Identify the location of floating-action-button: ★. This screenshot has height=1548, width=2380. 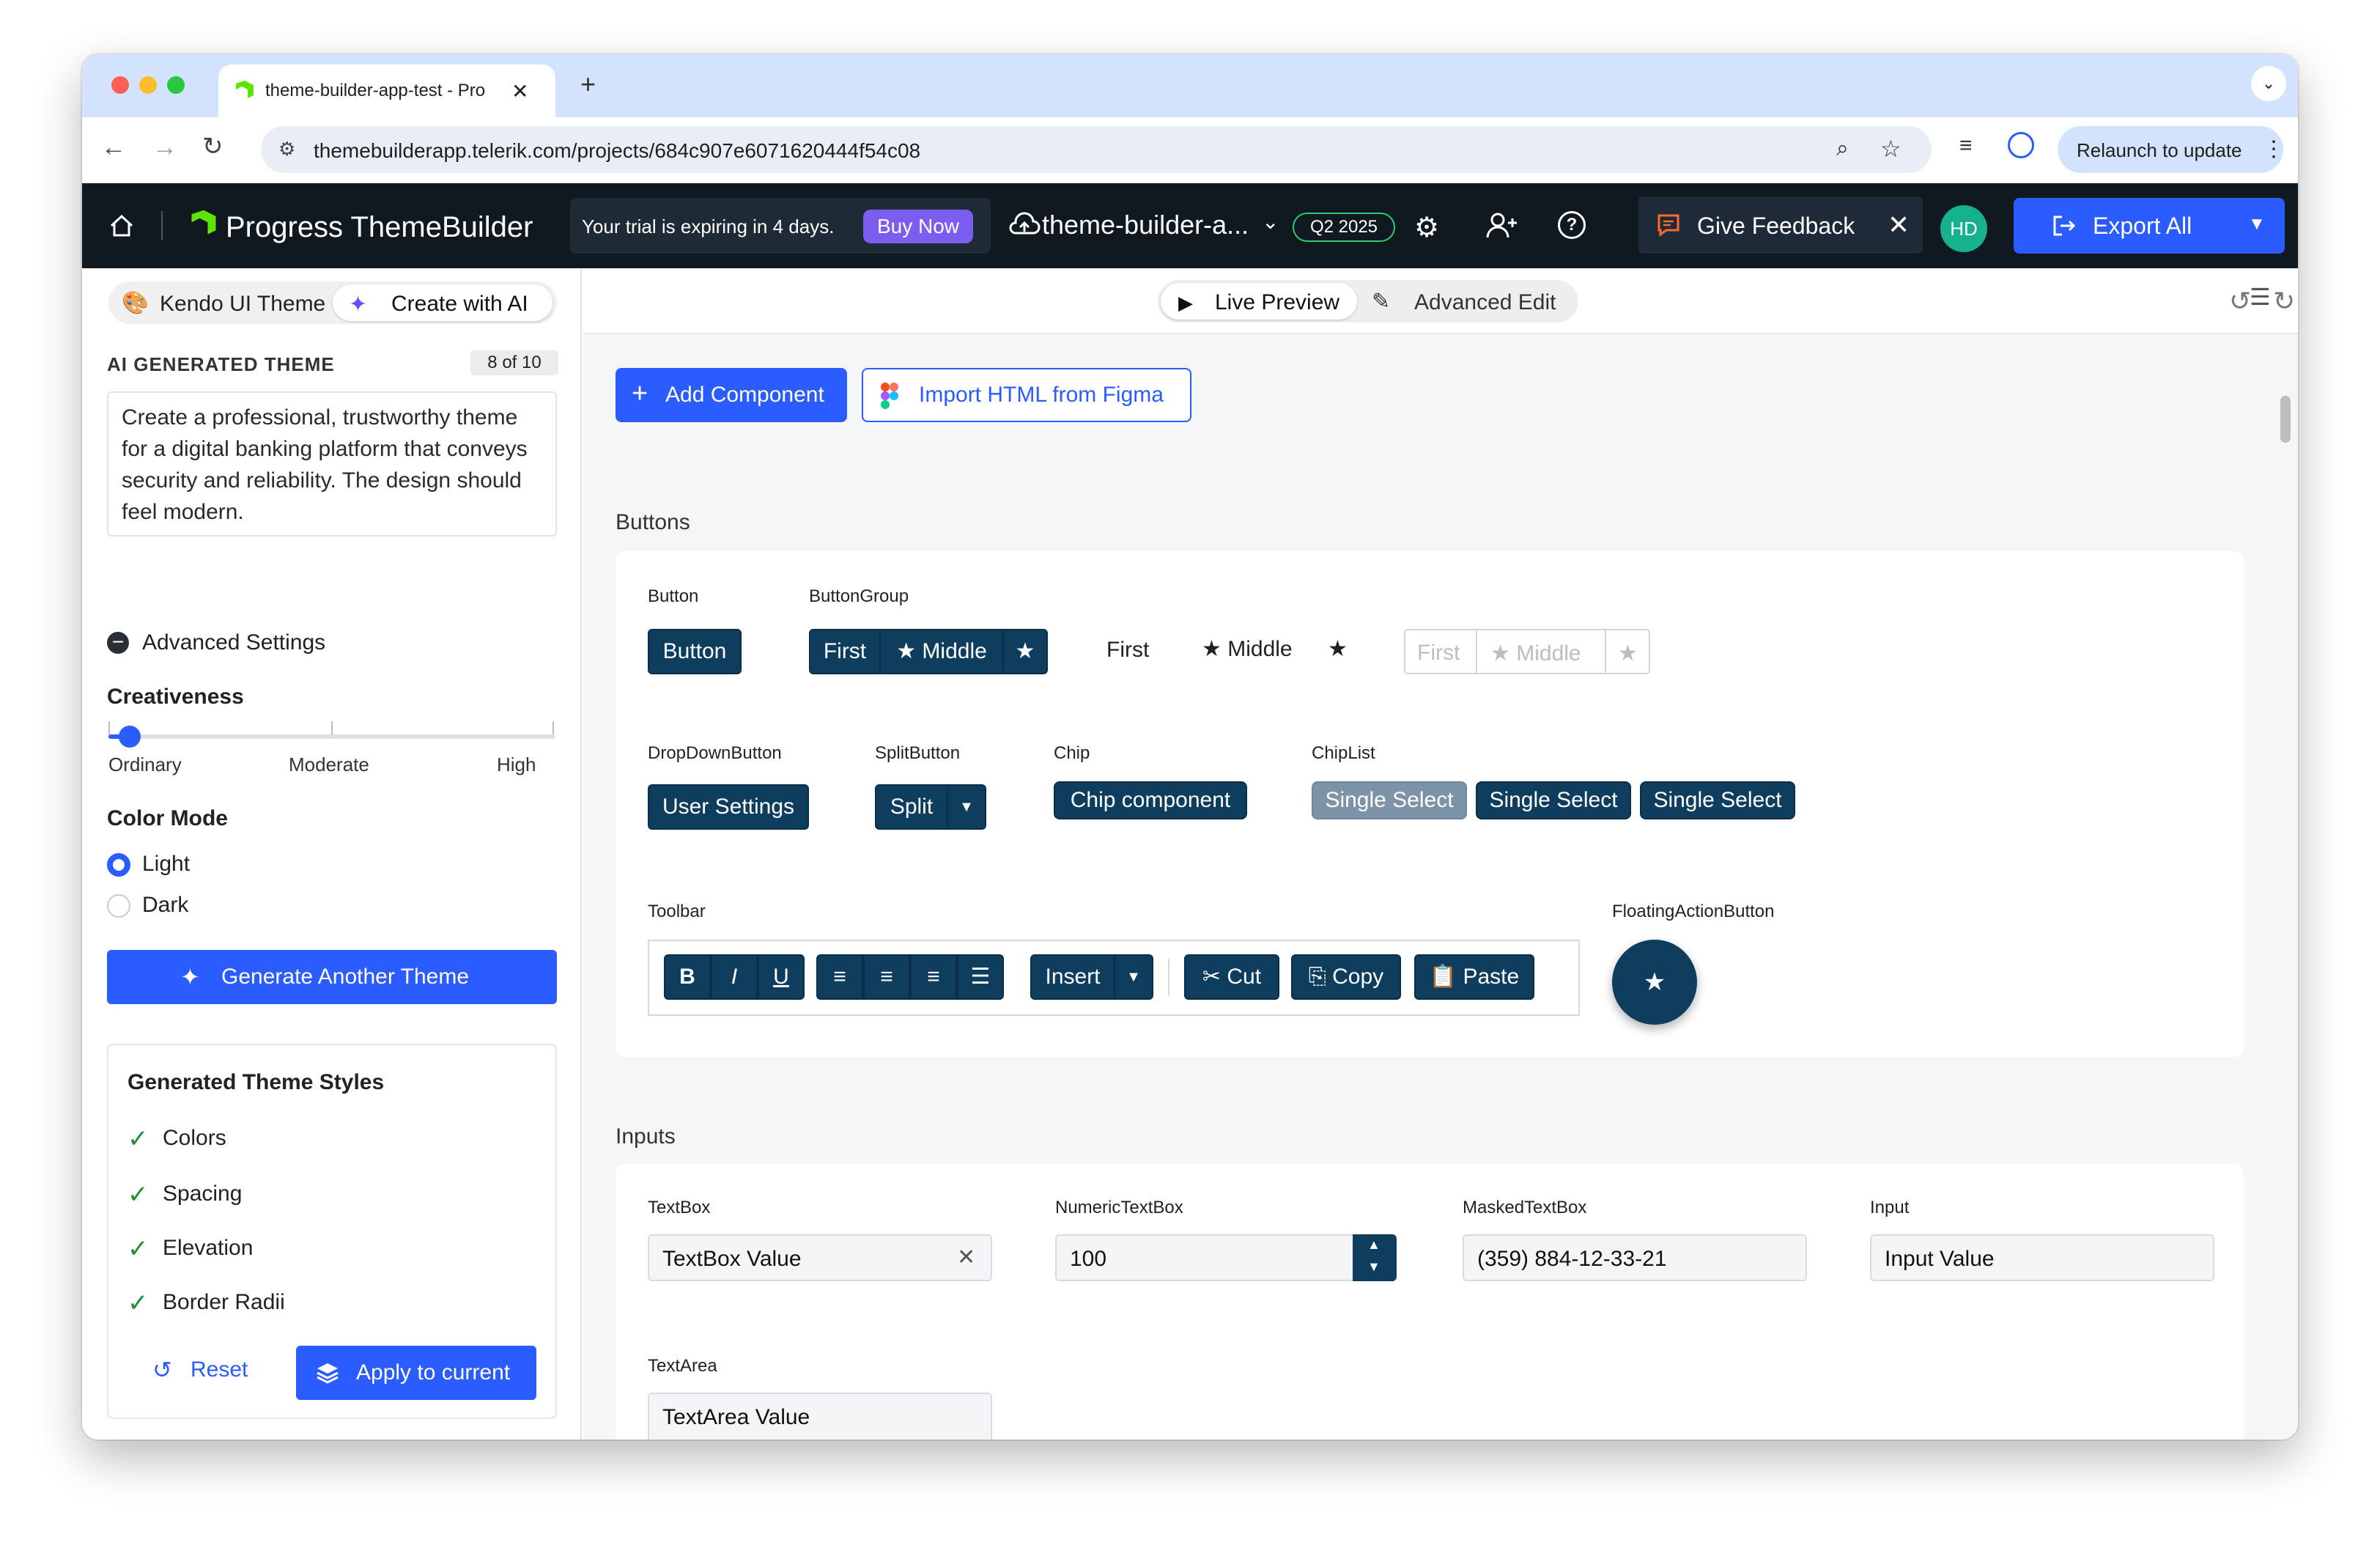
(1654, 982).